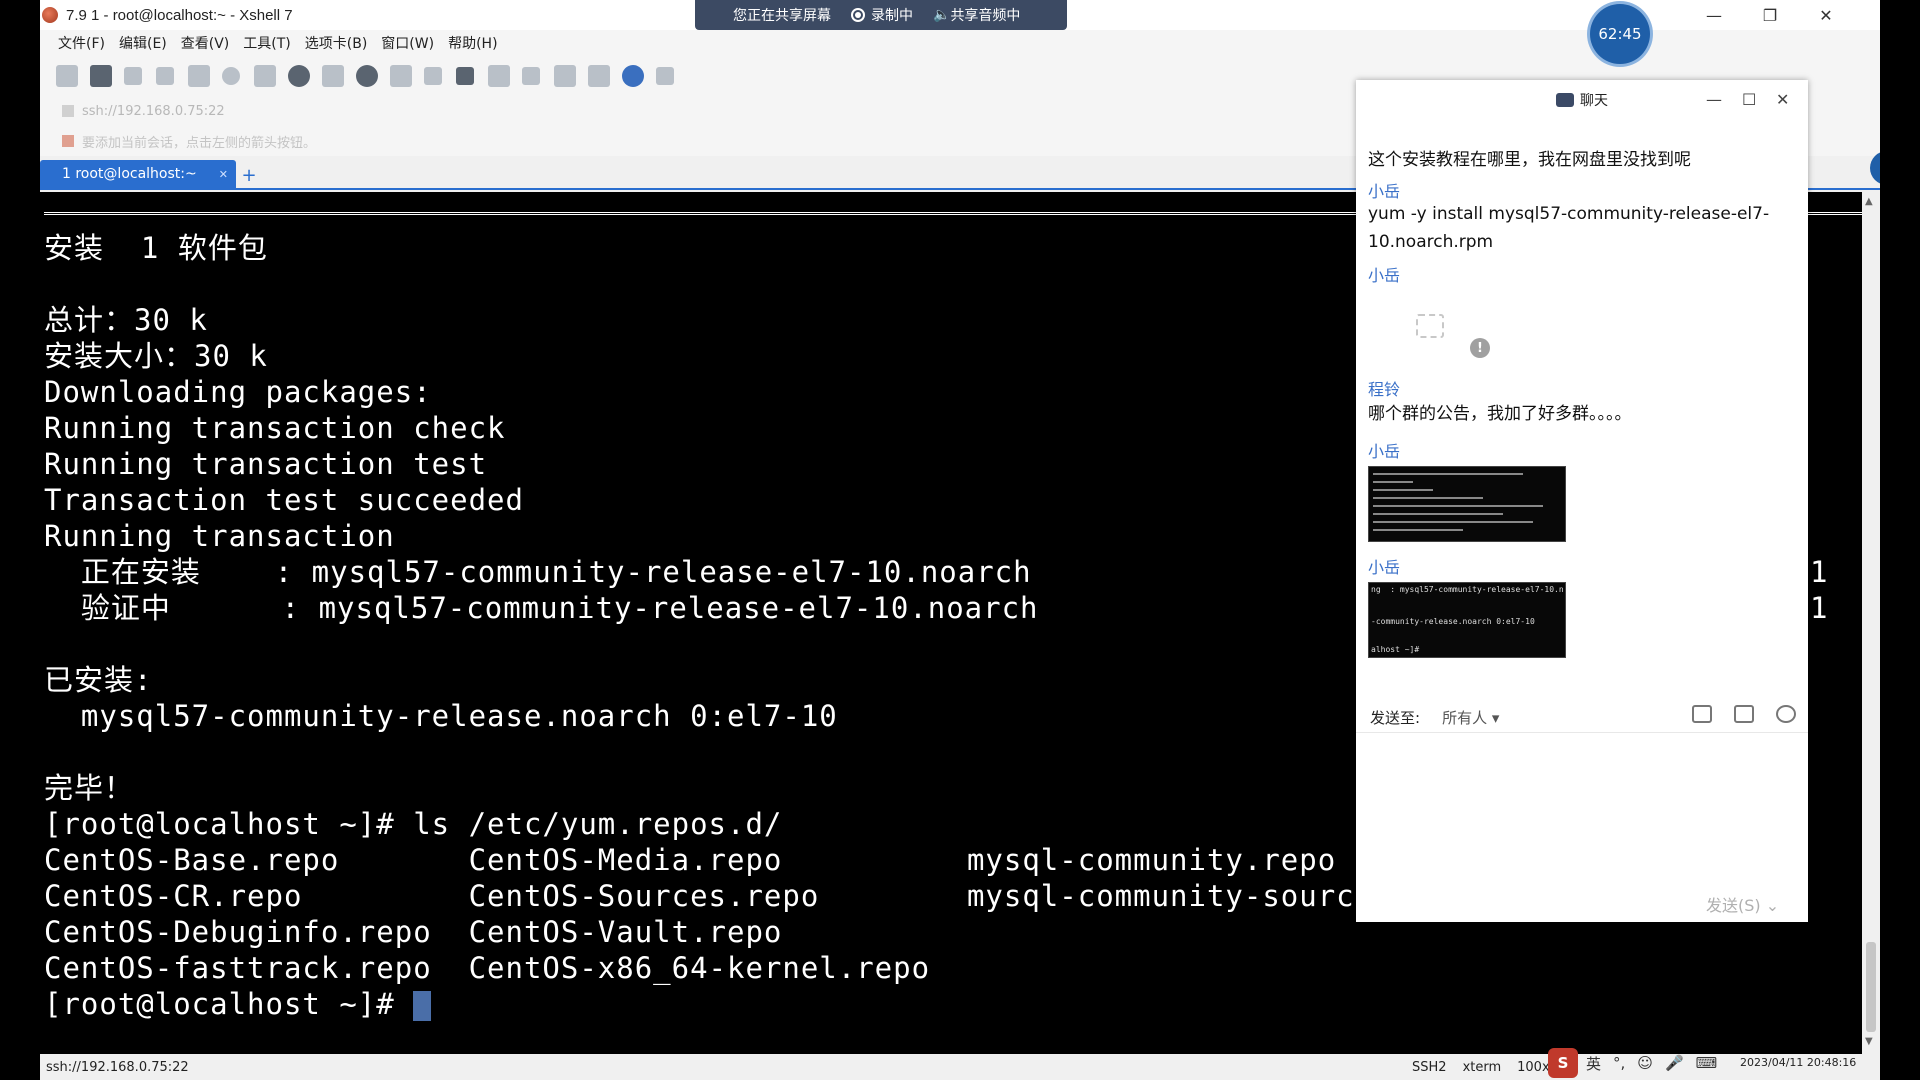 The image size is (1920, 1080). Describe the element at coordinates (1826, 15) in the screenshot. I see `close-button: ✕` at that location.